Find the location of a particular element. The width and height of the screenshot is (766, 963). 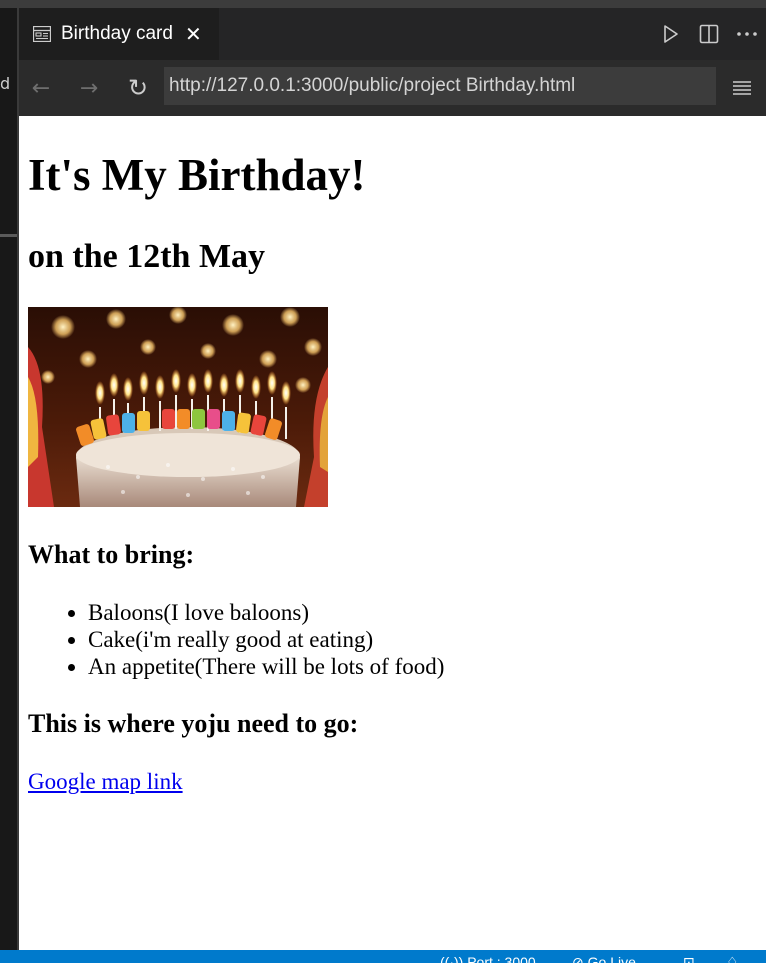

address-bar is located at coordinates (440, 86).